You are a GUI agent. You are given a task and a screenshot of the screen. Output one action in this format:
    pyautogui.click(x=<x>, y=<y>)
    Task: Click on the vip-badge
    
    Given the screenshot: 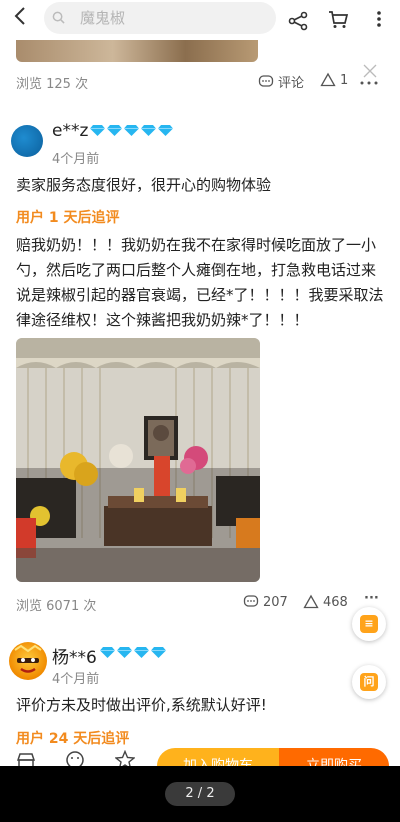 What is the action you would take?
    pyautogui.click(x=131, y=130)
    